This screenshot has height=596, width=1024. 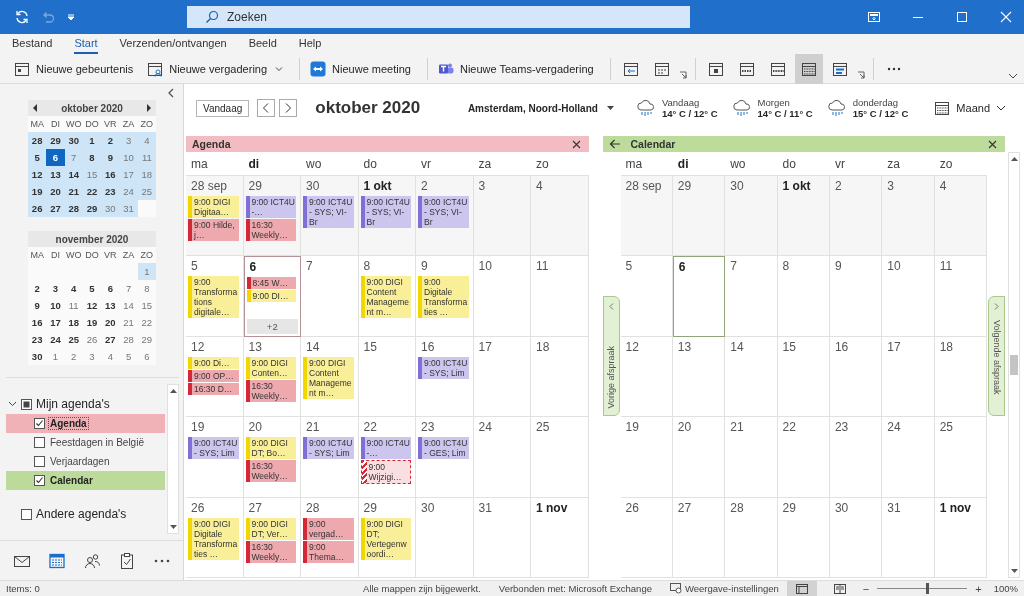 What do you see at coordinates (37, 140) in the screenshot?
I see `date-cell: 28` at bounding box center [37, 140].